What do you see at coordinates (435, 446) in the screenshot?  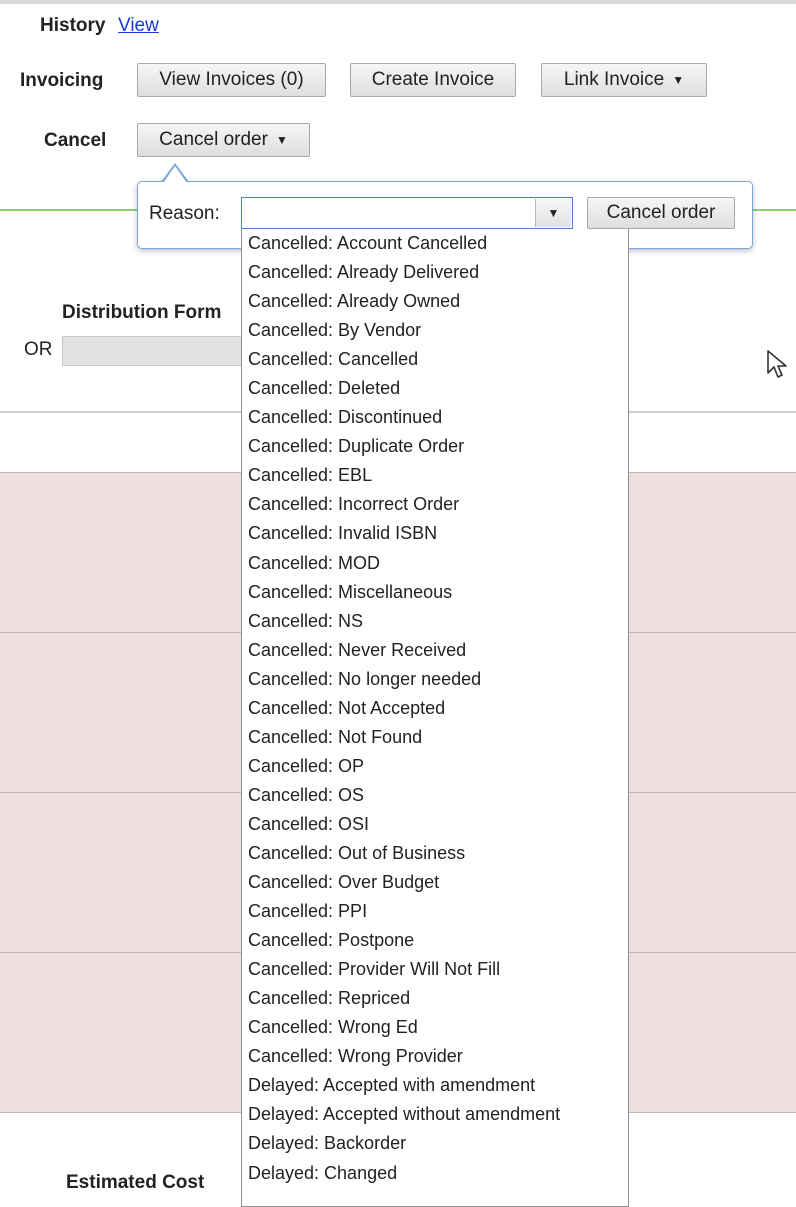 I see `reason-option: Cancelled: Duplicate Order` at bounding box center [435, 446].